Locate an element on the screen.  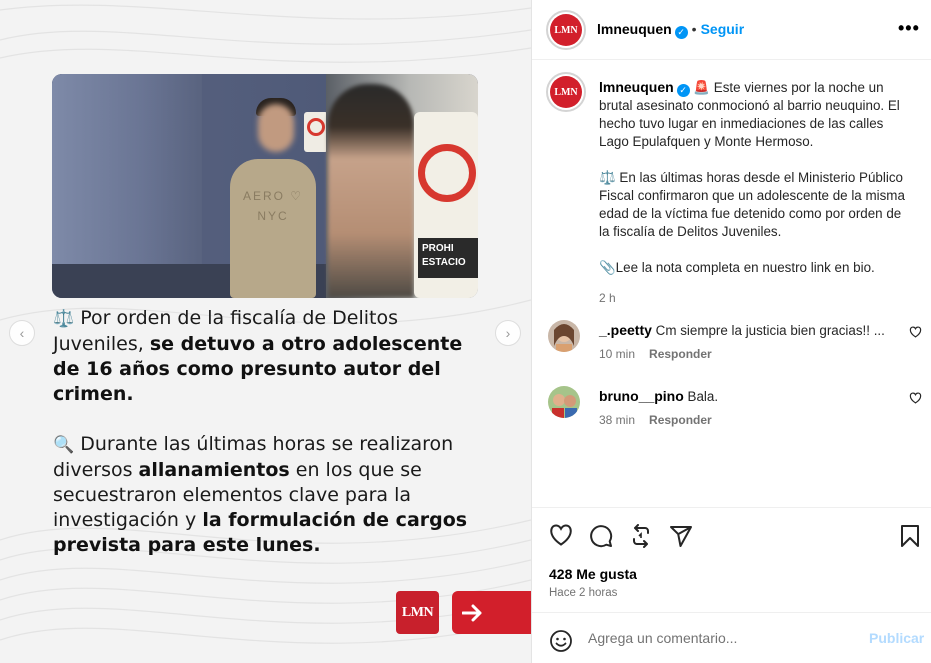
save-bookmark-icon is located at coordinates (910, 536).